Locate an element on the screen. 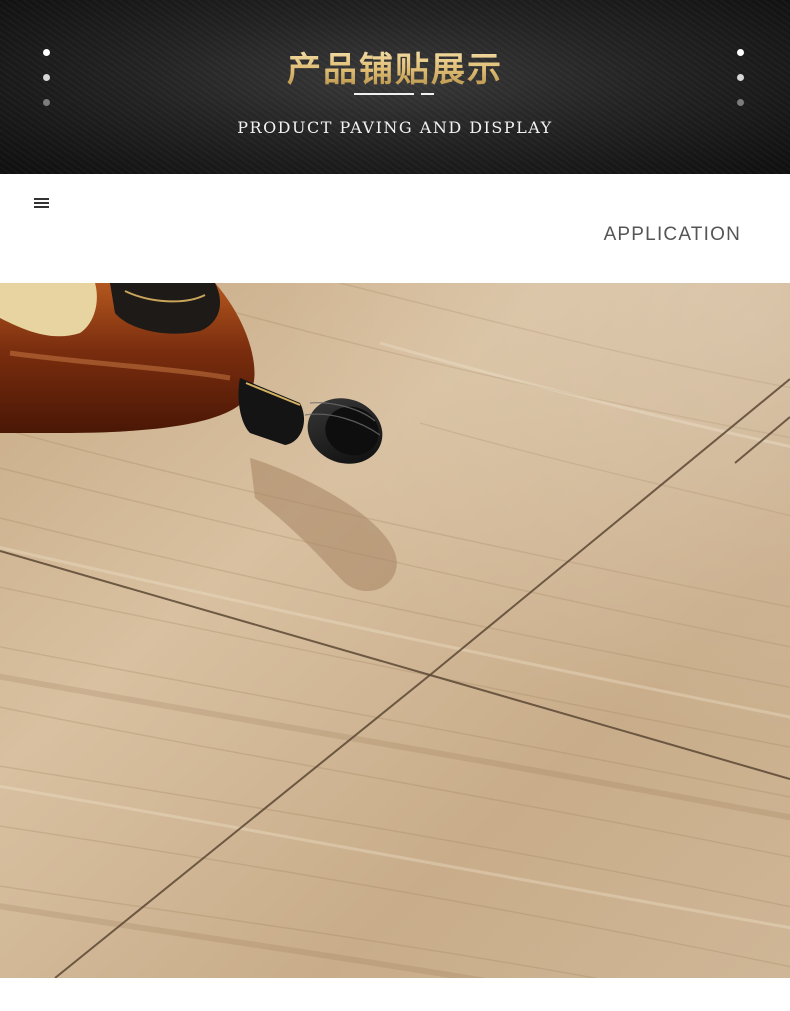 The height and width of the screenshot is (1011, 790). title-divider is located at coordinates (384, 94).